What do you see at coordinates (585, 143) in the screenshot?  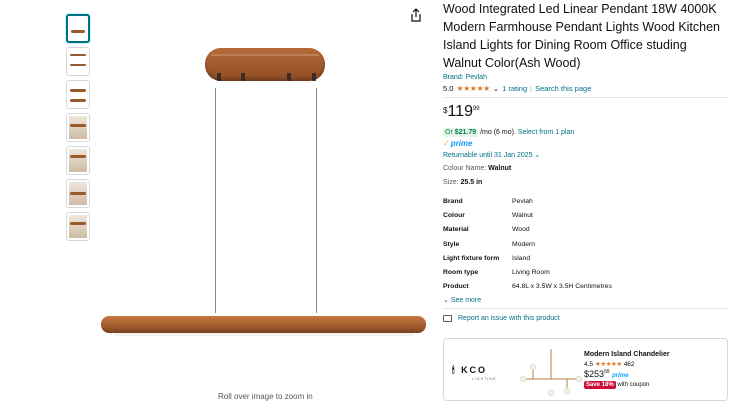 I see `prime-badge: prime` at bounding box center [585, 143].